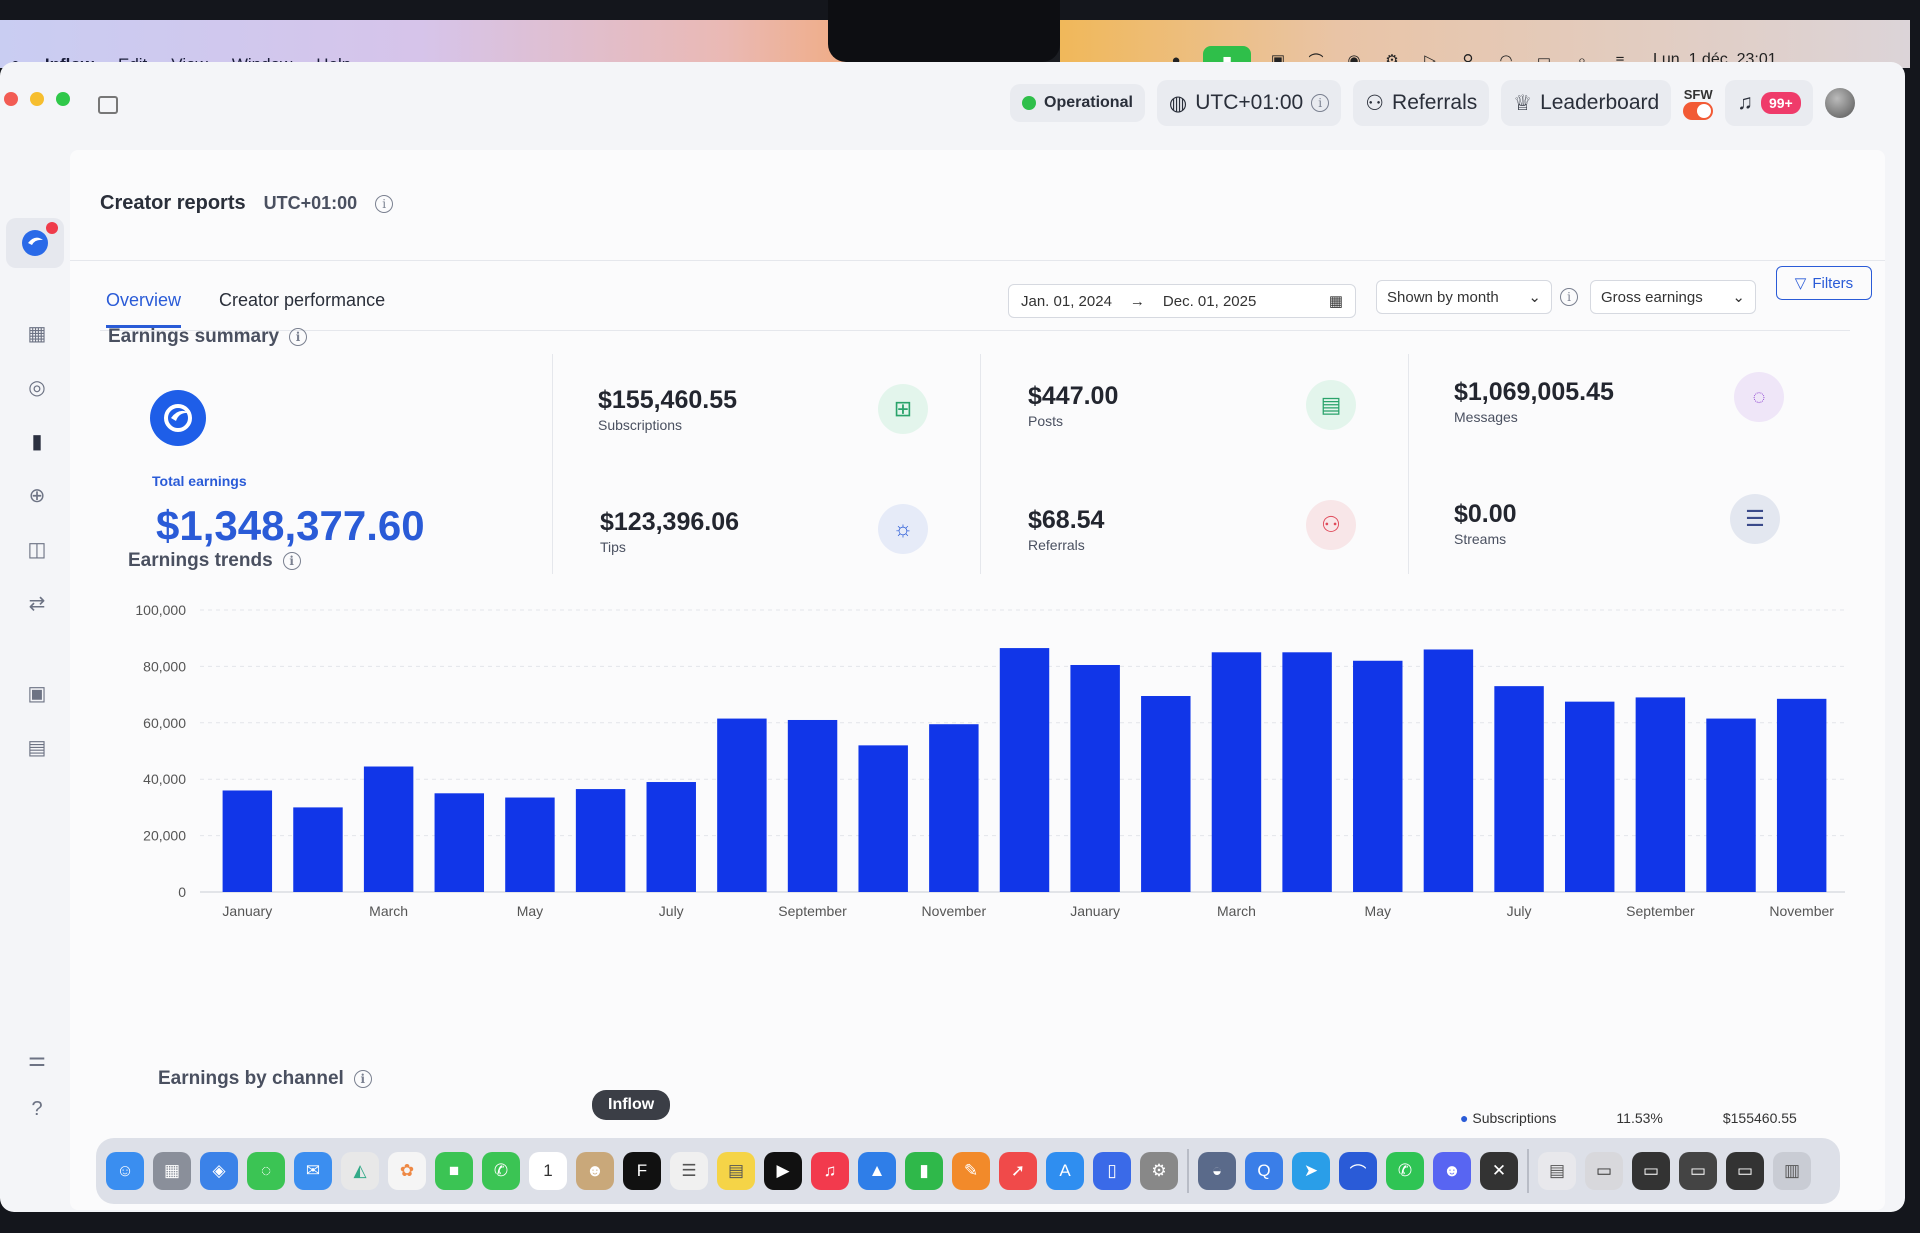 The height and width of the screenshot is (1233, 1920). I want to click on calendar-icon: ▦, so click(1336, 301).